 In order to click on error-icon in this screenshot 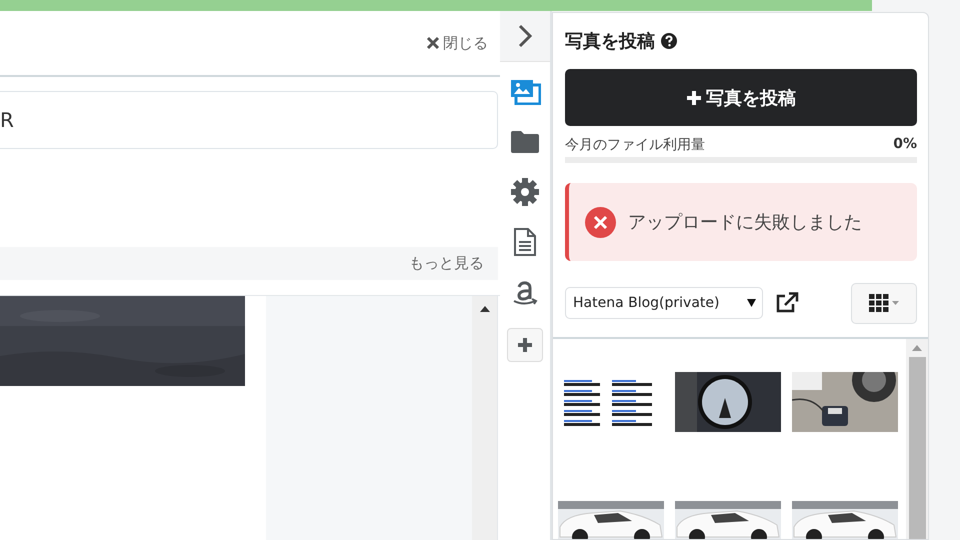, I will do `click(600, 222)`.